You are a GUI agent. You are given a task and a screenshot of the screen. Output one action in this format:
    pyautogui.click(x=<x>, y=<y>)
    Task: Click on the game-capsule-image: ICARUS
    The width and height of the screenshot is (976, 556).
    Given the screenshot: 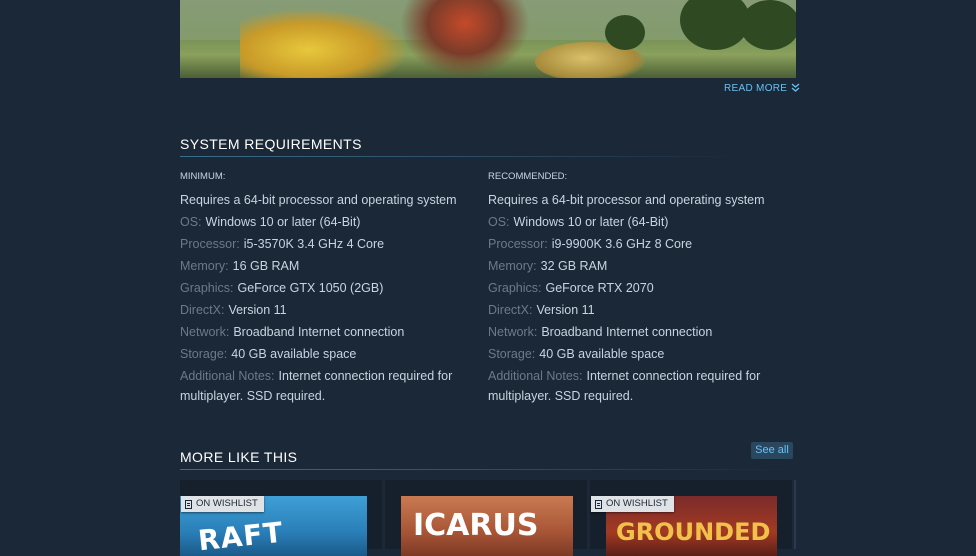 What is the action you would take?
    pyautogui.click(x=487, y=526)
    